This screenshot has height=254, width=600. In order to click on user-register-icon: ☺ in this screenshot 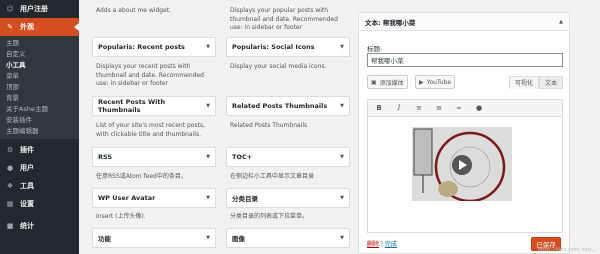, I will do `click(10, 9)`.